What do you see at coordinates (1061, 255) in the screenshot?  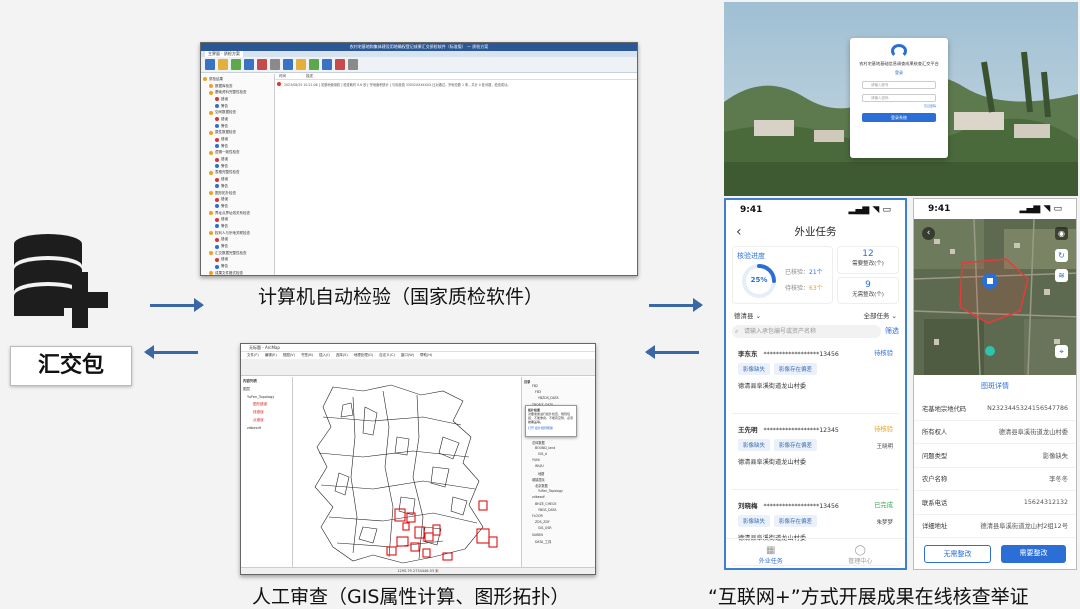 I see `refresh-icon: ↻` at bounding box center [1061, 255].